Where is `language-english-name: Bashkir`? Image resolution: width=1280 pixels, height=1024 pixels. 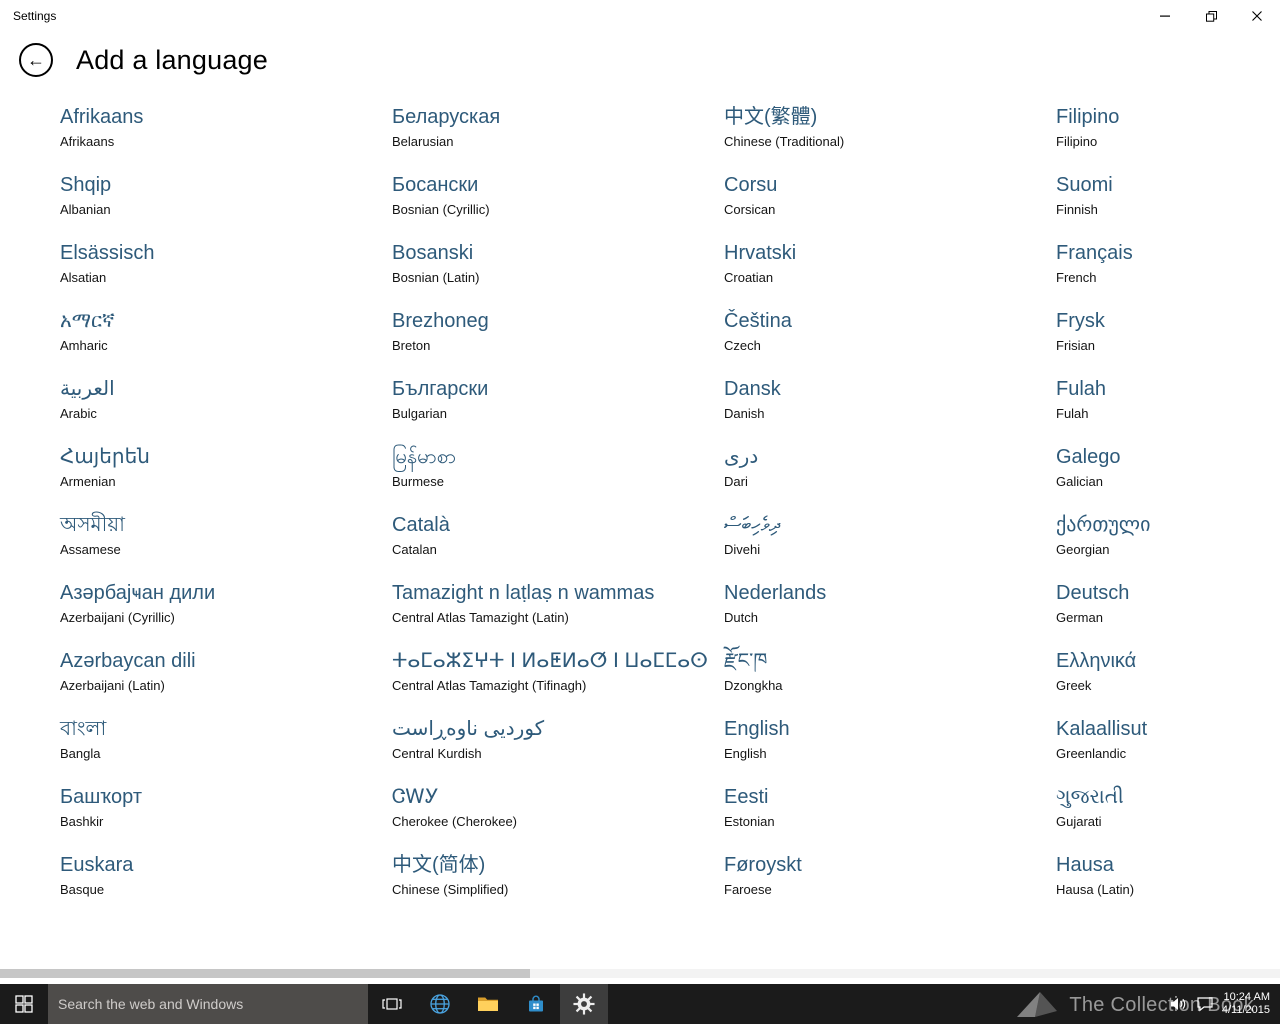
language-english-name: Bashkir is located at coordinates (82, 821).